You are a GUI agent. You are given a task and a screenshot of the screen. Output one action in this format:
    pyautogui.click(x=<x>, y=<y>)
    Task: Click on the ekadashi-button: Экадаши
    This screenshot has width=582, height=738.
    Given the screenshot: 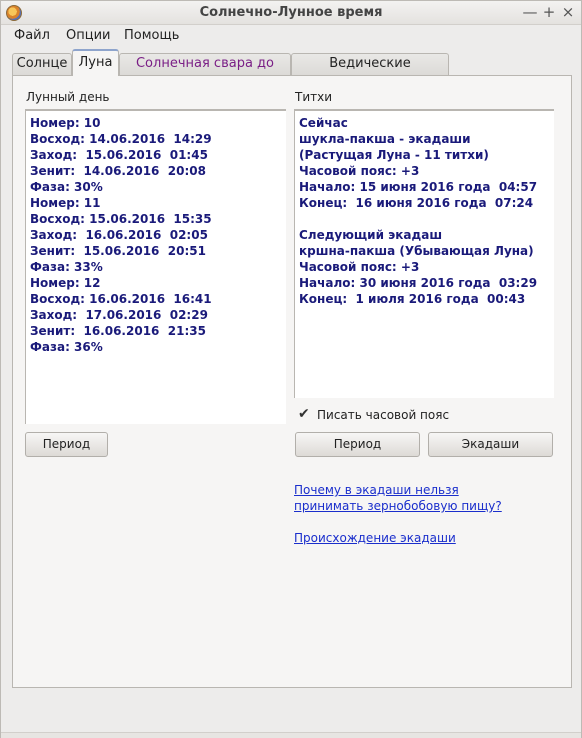 What is the action you would take?
    pyautogui.click(x=490, y=444)
    